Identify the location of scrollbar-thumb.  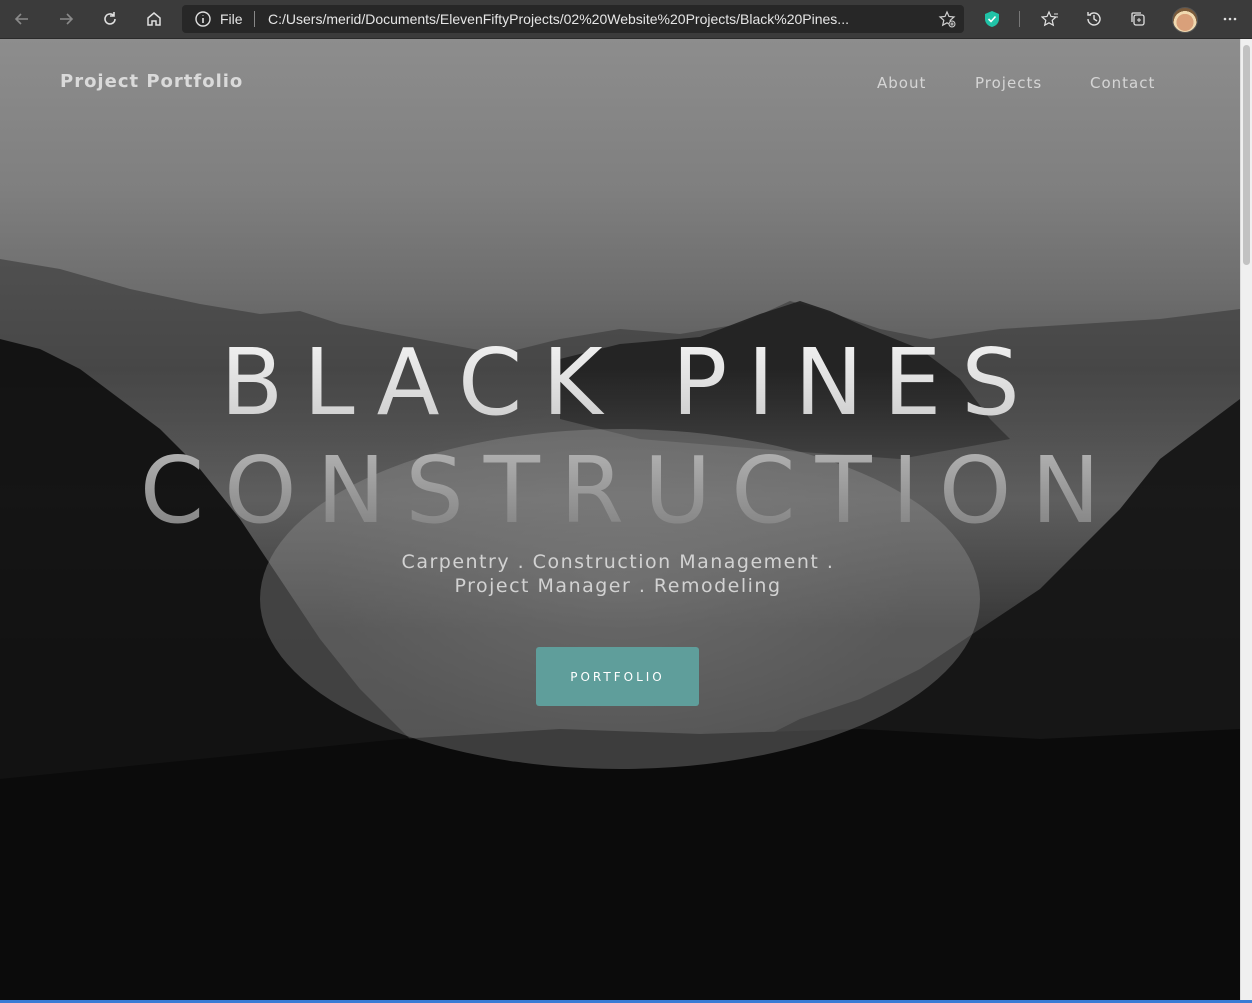
(1246, 155).